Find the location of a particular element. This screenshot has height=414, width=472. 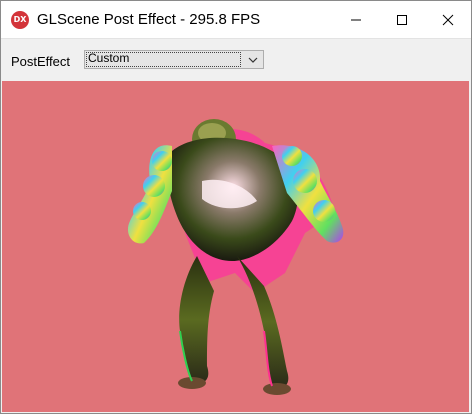

title-bar: DX GLScene Post Effect - 295.8 FPS is located at coordinates (236, 19).